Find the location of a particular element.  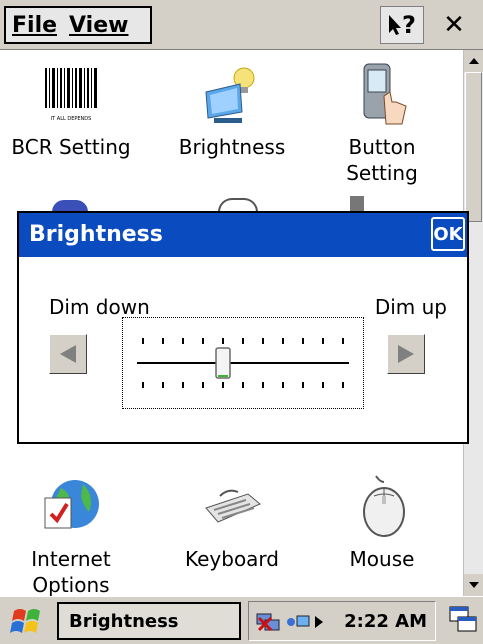

dim-down-button is located at coordinates (68, 354).